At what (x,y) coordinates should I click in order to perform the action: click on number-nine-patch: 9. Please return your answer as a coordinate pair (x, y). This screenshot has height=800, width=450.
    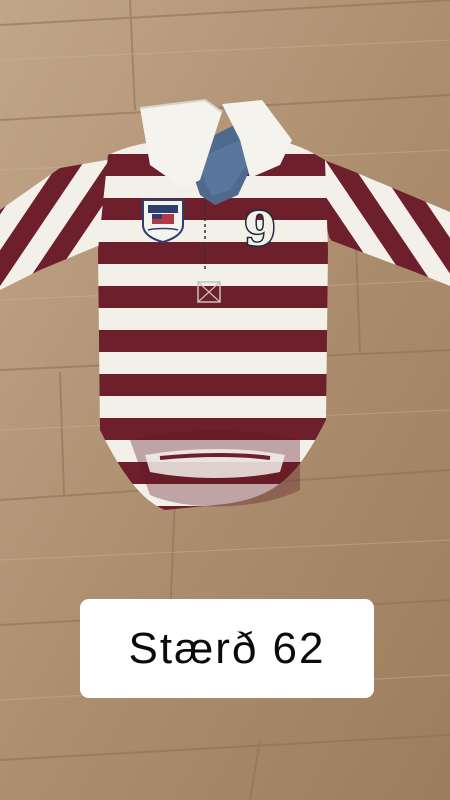
    Looking at the image, I should click on (259, 229).